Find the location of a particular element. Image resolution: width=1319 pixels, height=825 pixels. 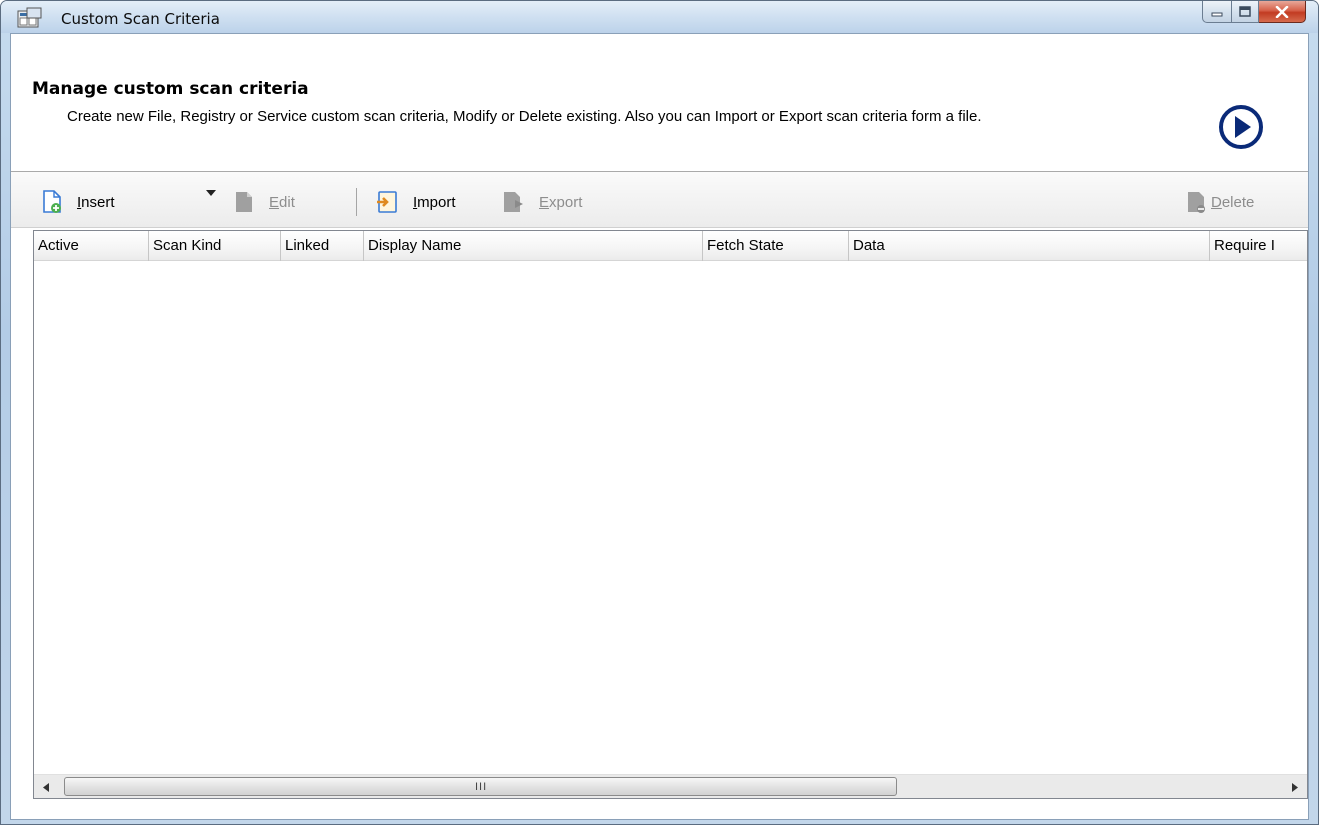

scroll-thumb-grip: III is located at coordinates (481, 787).